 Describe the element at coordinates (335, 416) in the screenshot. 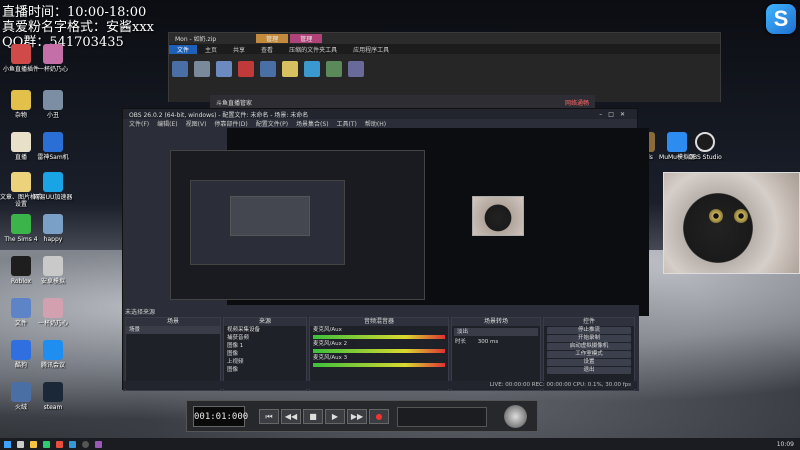

I see `play-button: ▶` at that location.